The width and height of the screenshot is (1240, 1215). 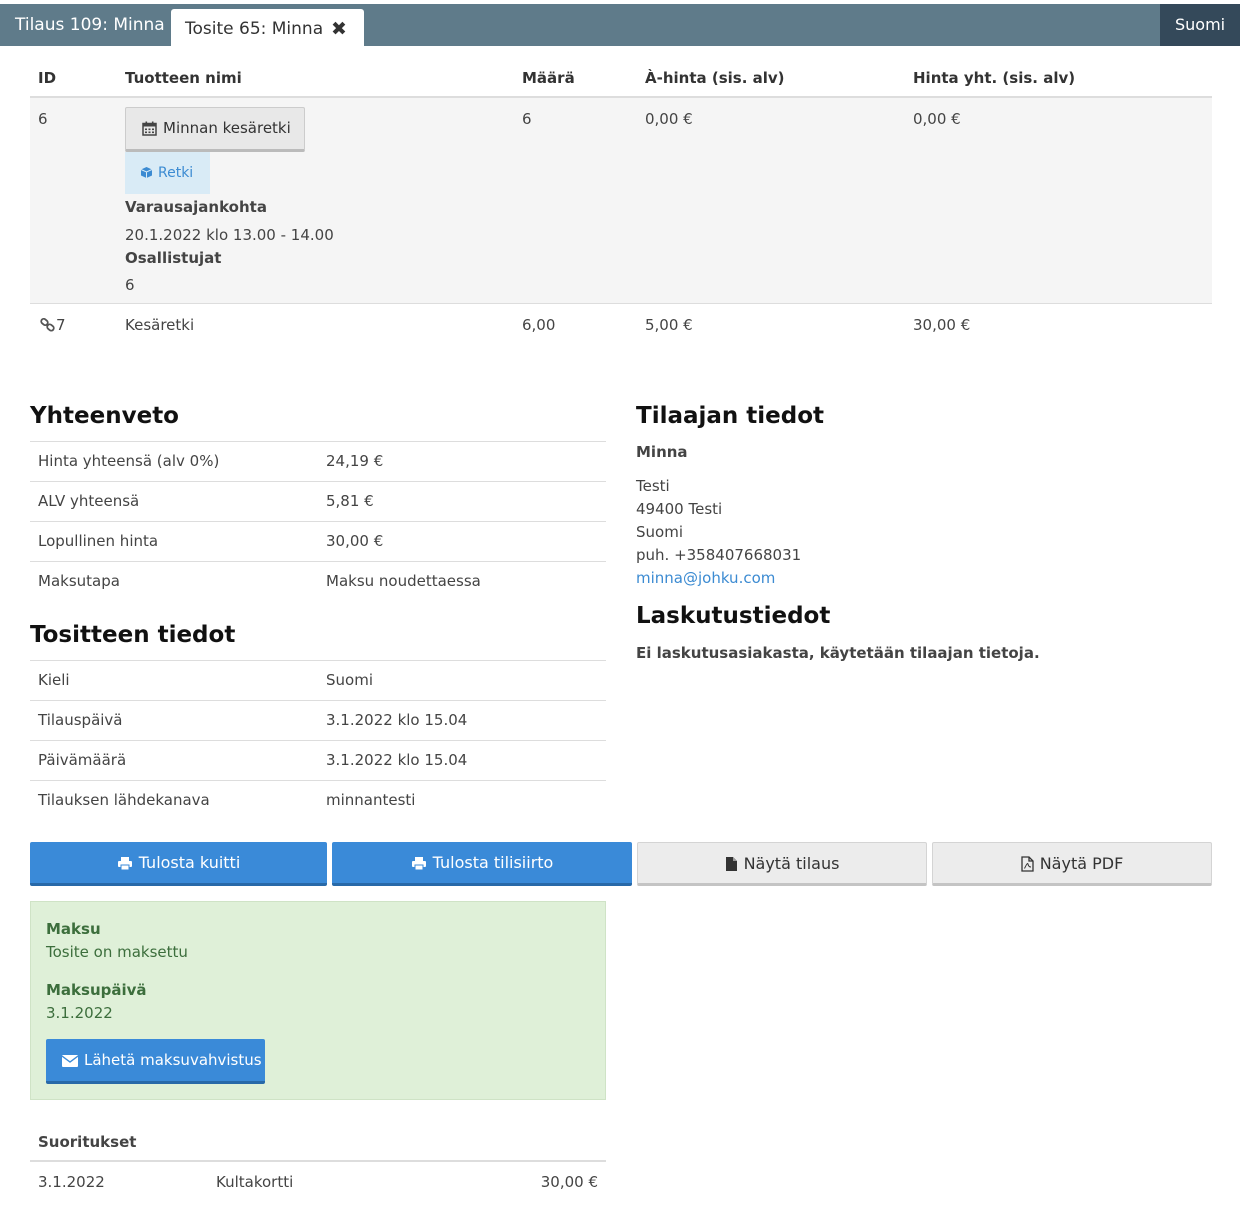 I want to click on table-row: Maksutapa Maksu noudettaessa, so click(x=318, y=581).